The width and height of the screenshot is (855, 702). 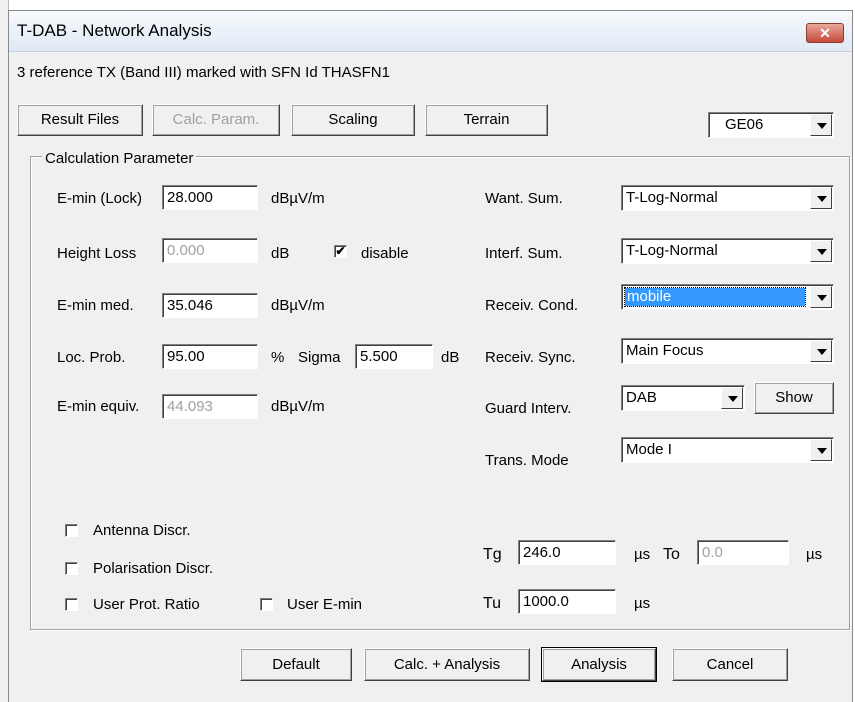 I want to click on user-prot-ratio-checkbox, so click(x=71, y=604).